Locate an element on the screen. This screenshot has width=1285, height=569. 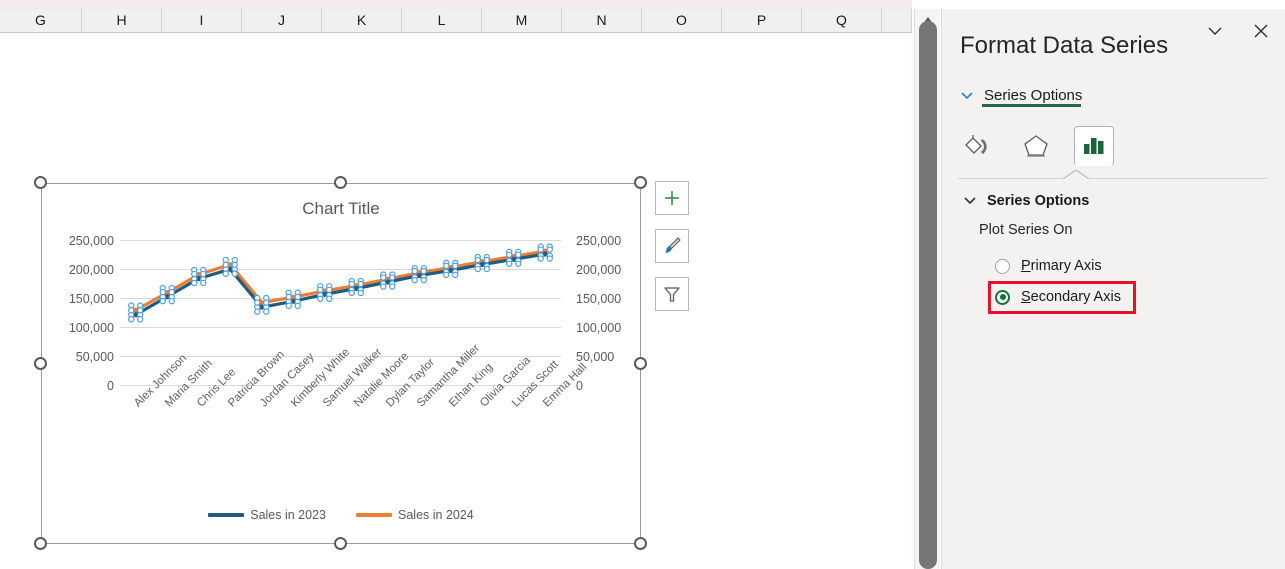
chart-handle-middle-left is located at coordinates (40, 363).